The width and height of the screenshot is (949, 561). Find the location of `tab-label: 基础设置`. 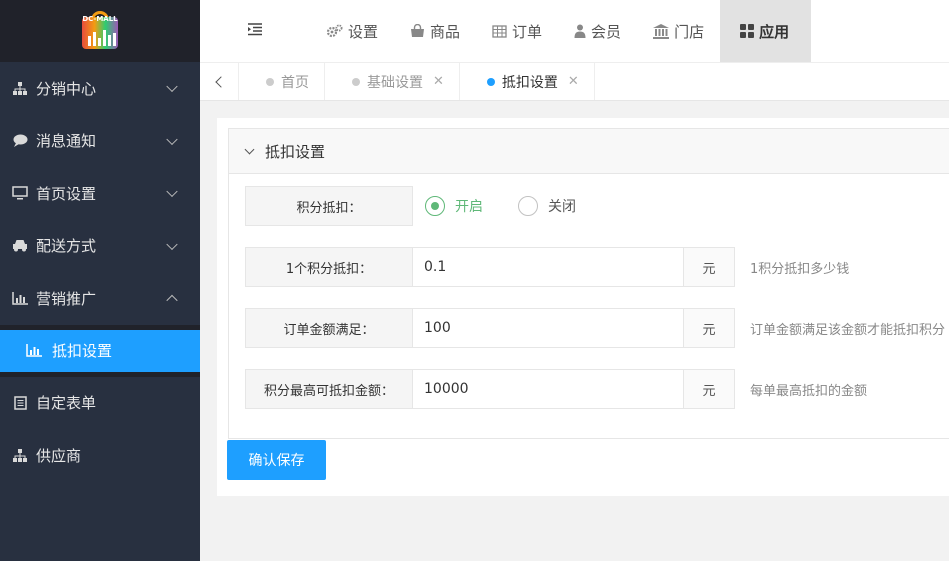

tab-label: 基础设置 is located at coordinates (395, 82).